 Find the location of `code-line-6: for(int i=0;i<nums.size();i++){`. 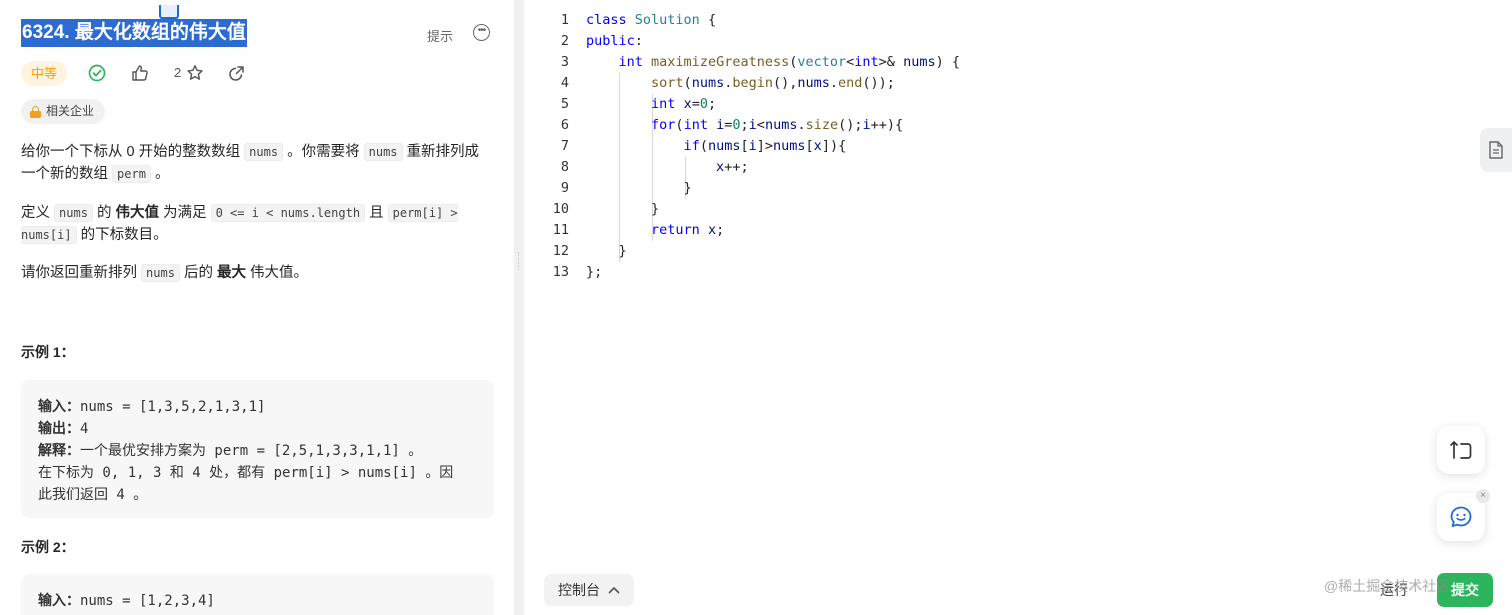

code-line-6: for(int i=0;i<nums.size();i++){ is located at coordinates (777, 125).